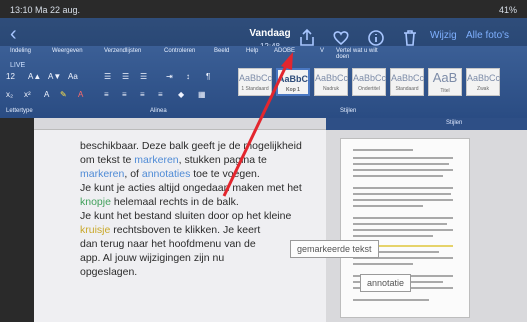 The width and height of the screenshot is (527, 322). I want to click on heart-icon, so click(341, 38).